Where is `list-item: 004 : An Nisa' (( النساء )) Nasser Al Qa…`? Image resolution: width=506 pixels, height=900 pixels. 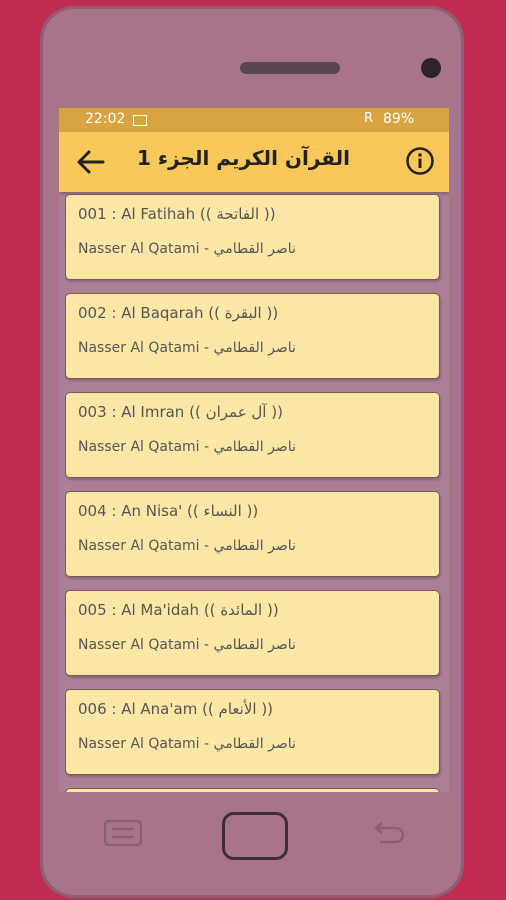 list-item: 004 : An Nisa' (( النساء )) Nasser Al Qa… is located at coordinates (252, 534).